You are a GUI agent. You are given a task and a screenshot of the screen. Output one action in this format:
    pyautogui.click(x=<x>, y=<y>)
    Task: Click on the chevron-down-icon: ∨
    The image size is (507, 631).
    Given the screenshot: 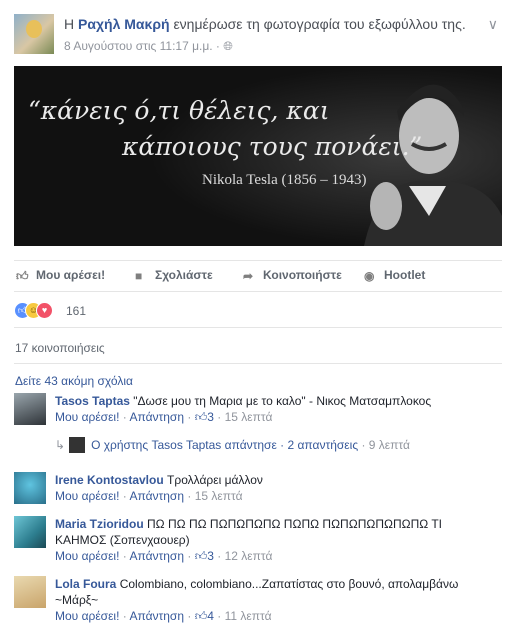 What is the action you would take?
    pyautogui.click(x=493, y=24)
    